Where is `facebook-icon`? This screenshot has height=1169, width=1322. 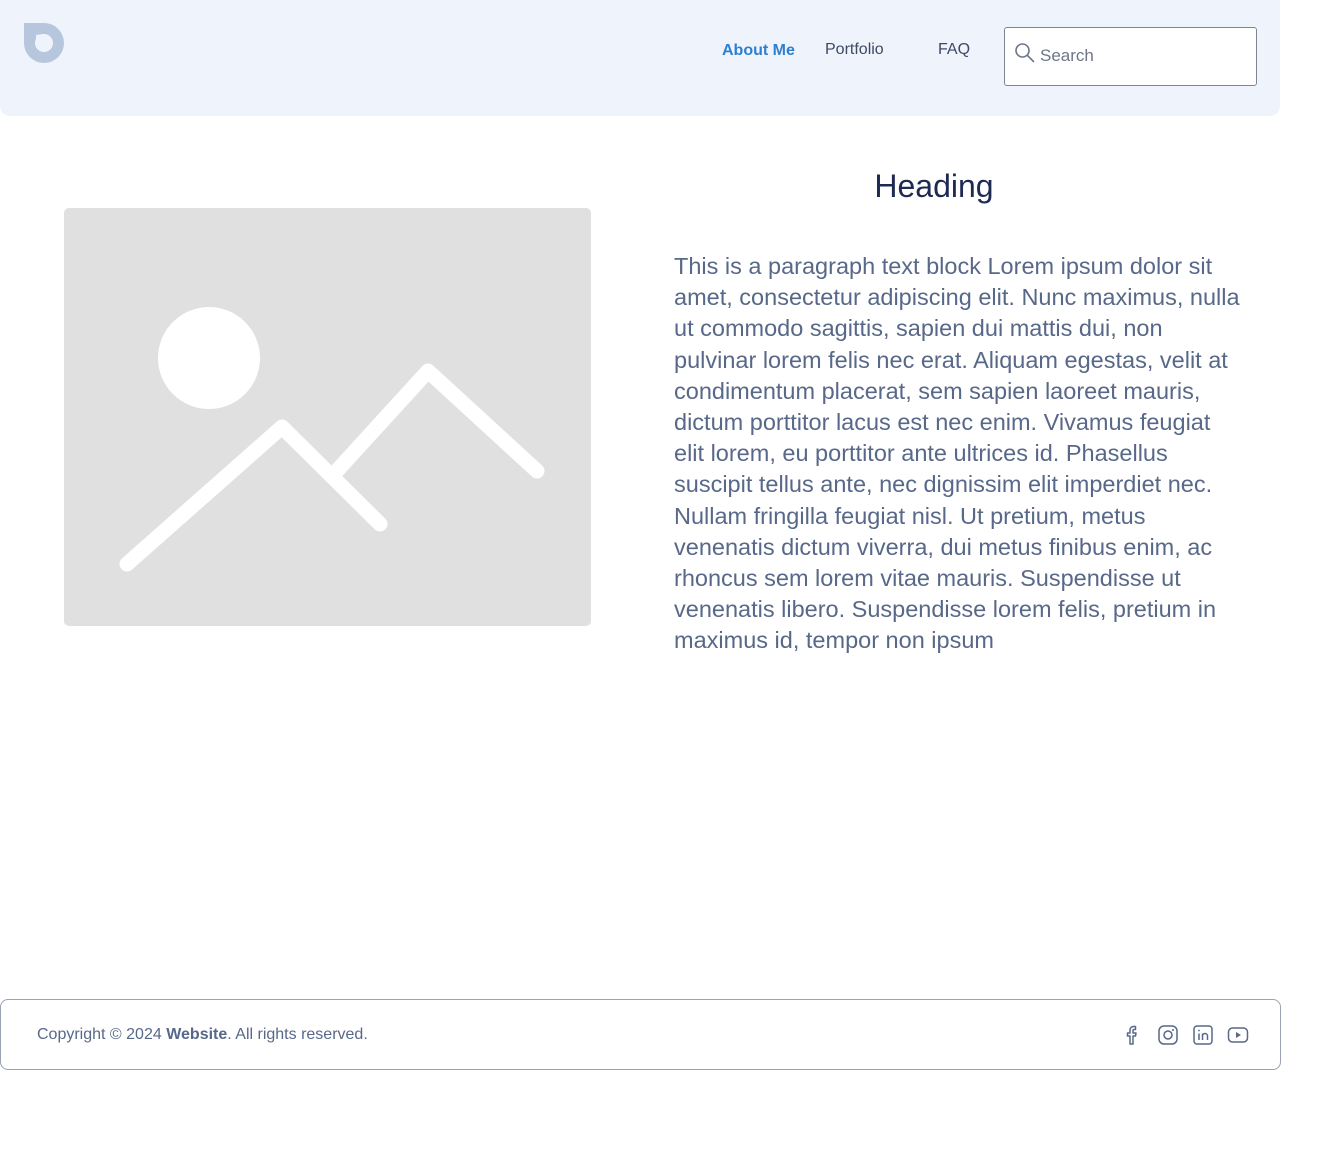 facebook-icon is located at coordinates (1133, 1035).